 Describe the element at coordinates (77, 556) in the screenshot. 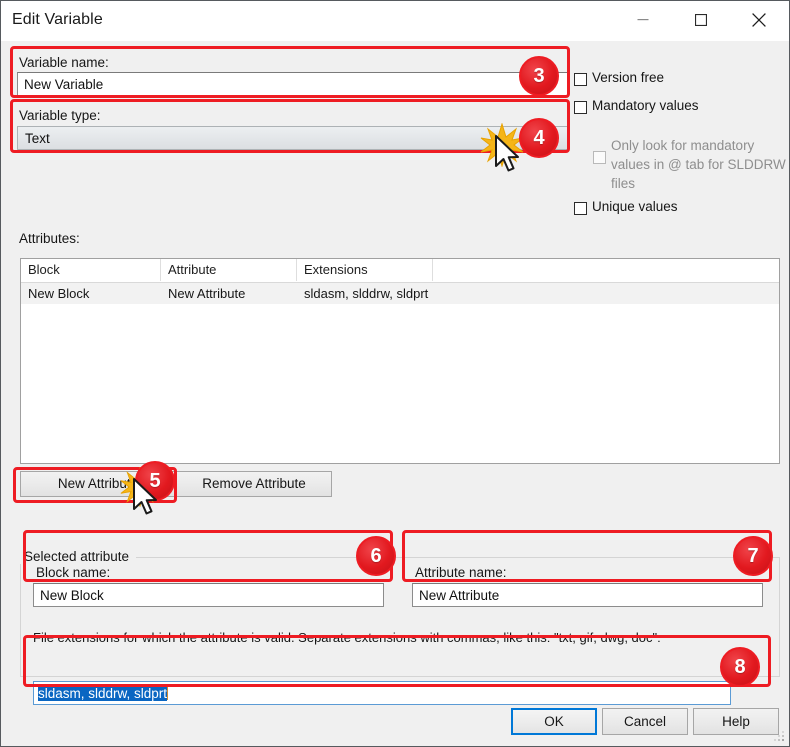

I see `selected-attribute-title: Selected attribute` at that location.